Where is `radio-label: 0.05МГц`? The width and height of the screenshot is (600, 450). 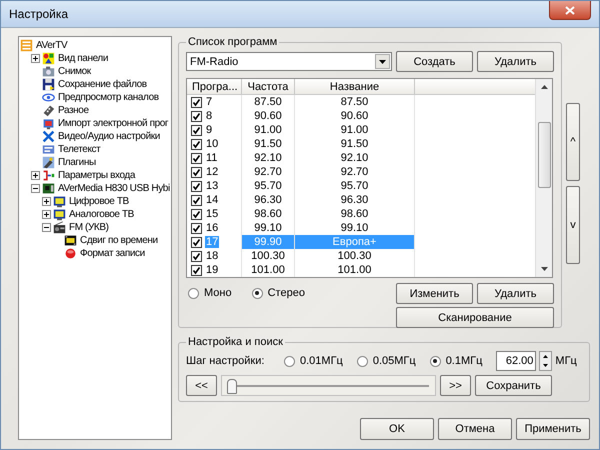
radio-label: 0.05МГц is located at coordinates (394, 361).